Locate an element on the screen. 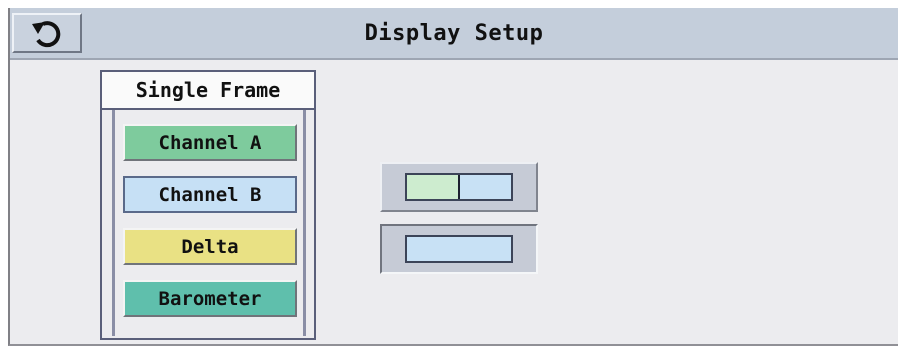 Image resolution: width=898 pixels, height=352 pixels. single-frame-layout-button is located at coordinates (459, 249).